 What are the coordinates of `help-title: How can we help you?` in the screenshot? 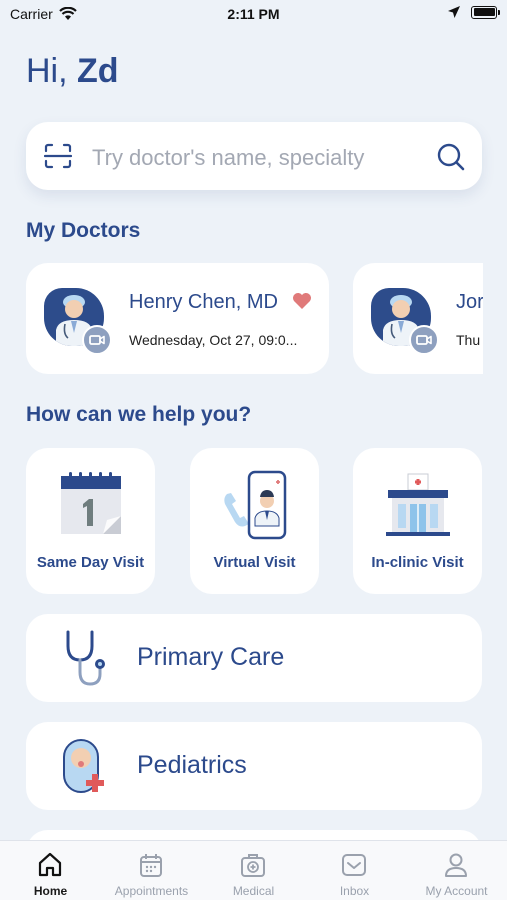 It's located at (139, 414).